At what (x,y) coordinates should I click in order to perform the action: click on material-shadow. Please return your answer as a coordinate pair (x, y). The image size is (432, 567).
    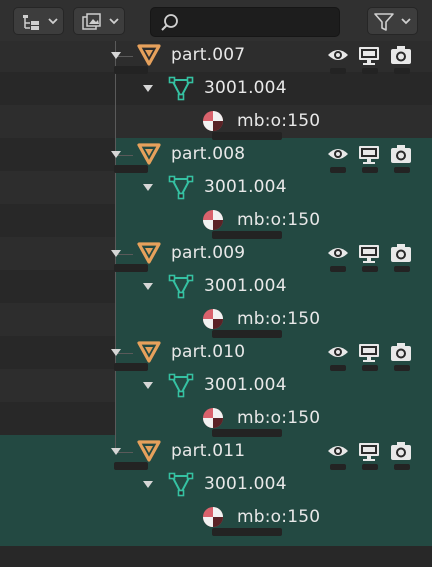
    Looking at the image, I should click on (247, 532).